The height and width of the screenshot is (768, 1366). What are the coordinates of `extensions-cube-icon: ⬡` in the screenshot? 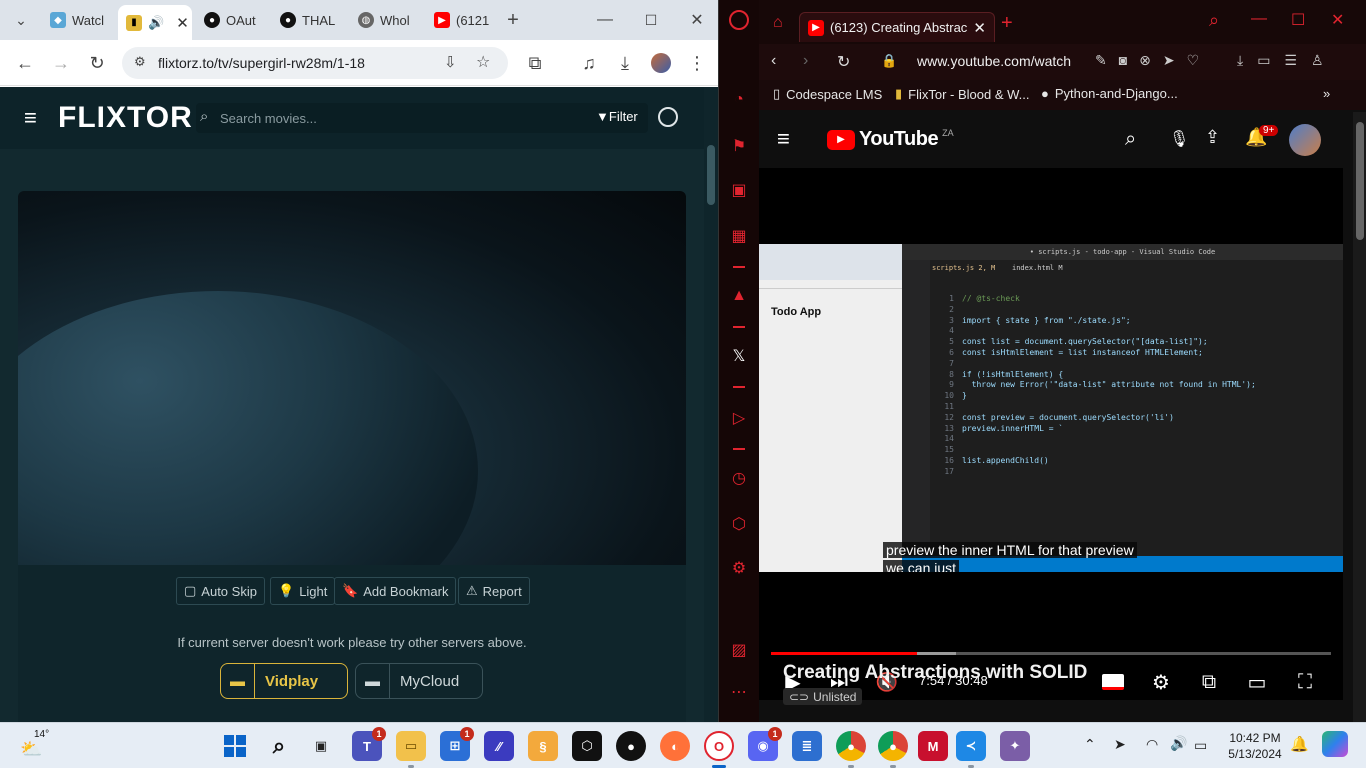 It's located at (739, 524).